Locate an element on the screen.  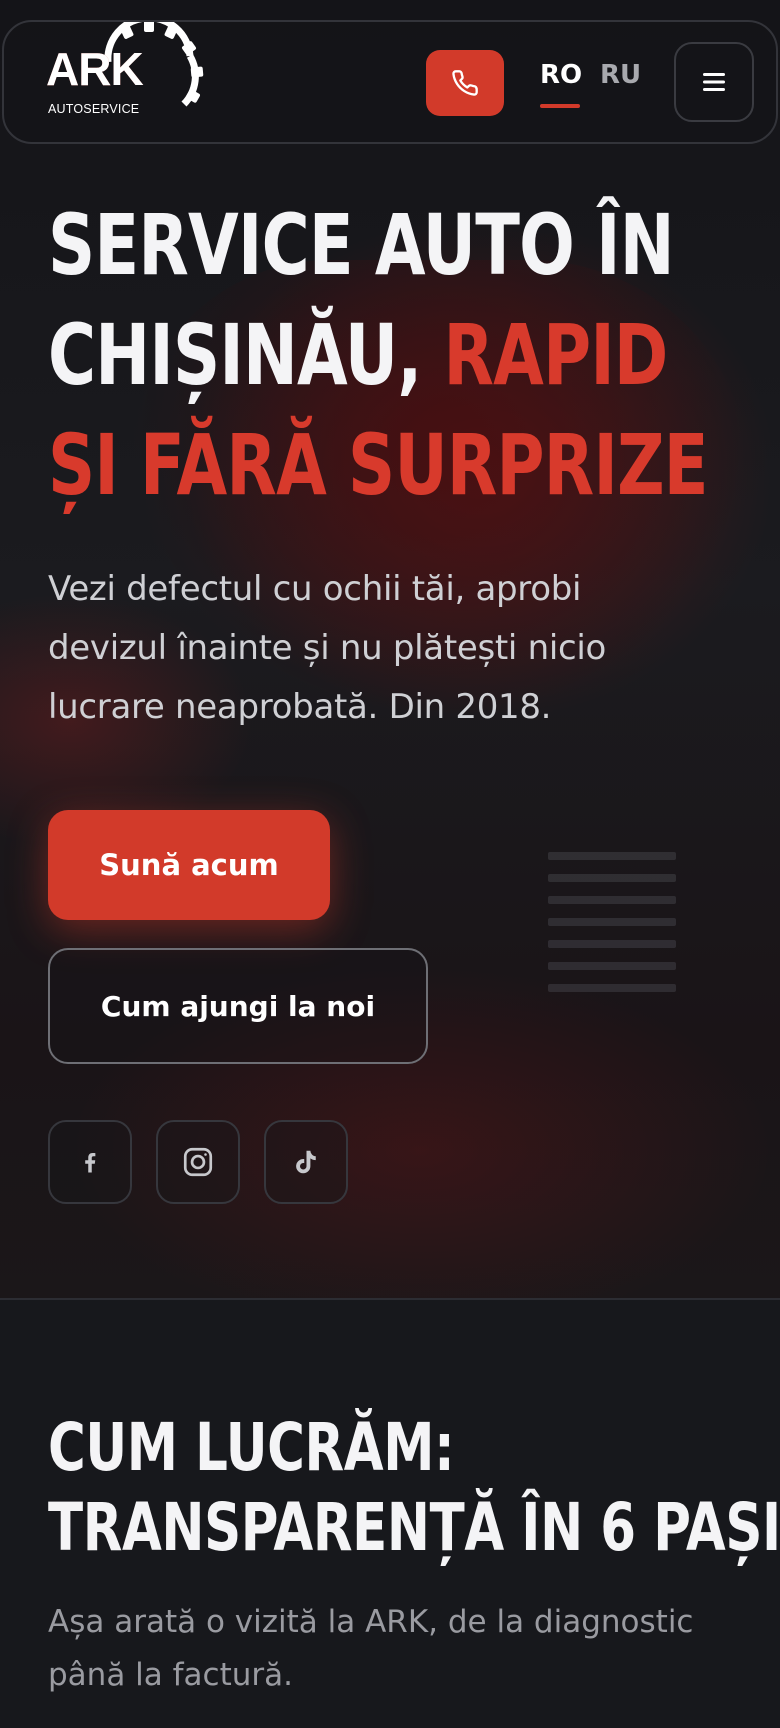
logo-text: ARK is located at coordinates (95, 69).